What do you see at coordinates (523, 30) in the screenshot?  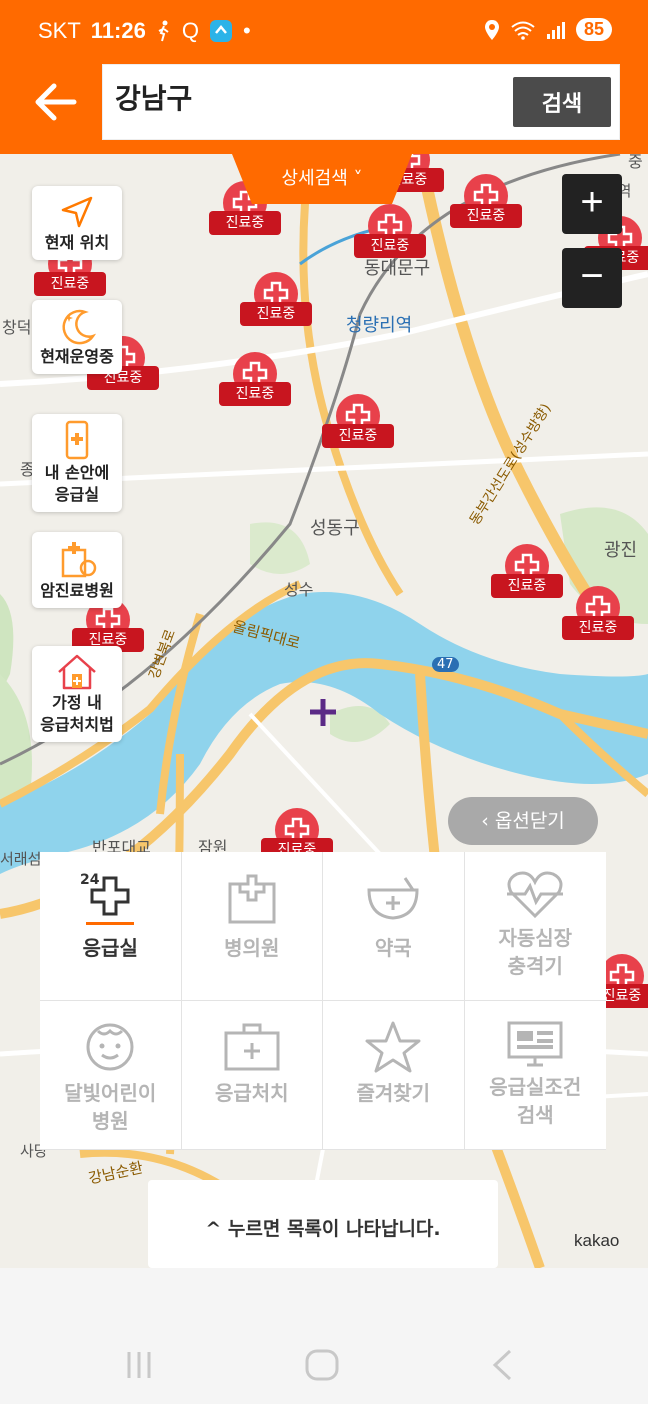 I see `wifi-icon` at bounding box center [523, 30].